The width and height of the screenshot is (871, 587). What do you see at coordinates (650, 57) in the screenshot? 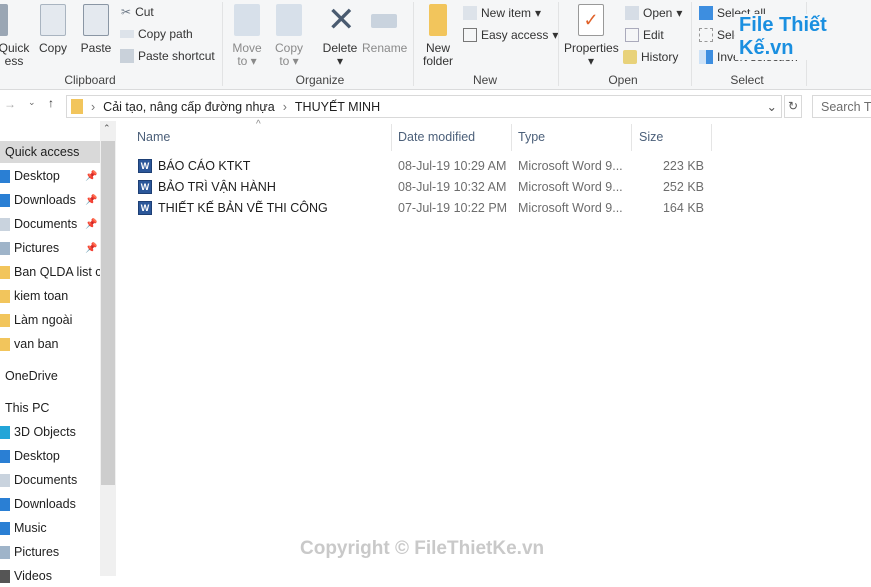
I see `history-button: History` at bounding box center [650, 57].